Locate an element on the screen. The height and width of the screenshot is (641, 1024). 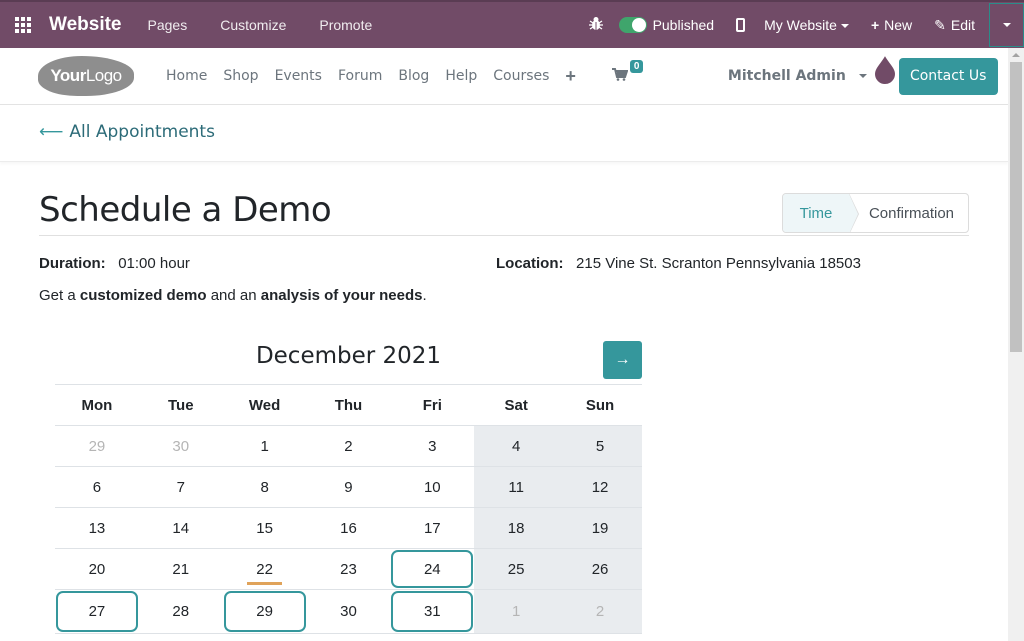
duration-value: 01:00 hour is located at coordinates (154, 263).